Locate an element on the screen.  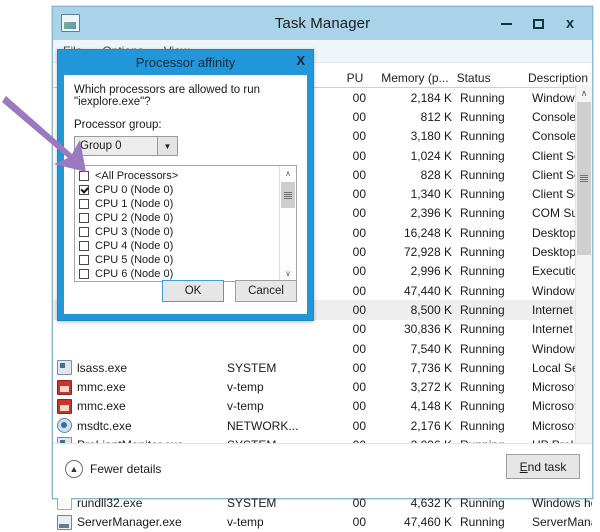
chevron-up-circle-icon: ▲ is located at coordinates (74, 469).